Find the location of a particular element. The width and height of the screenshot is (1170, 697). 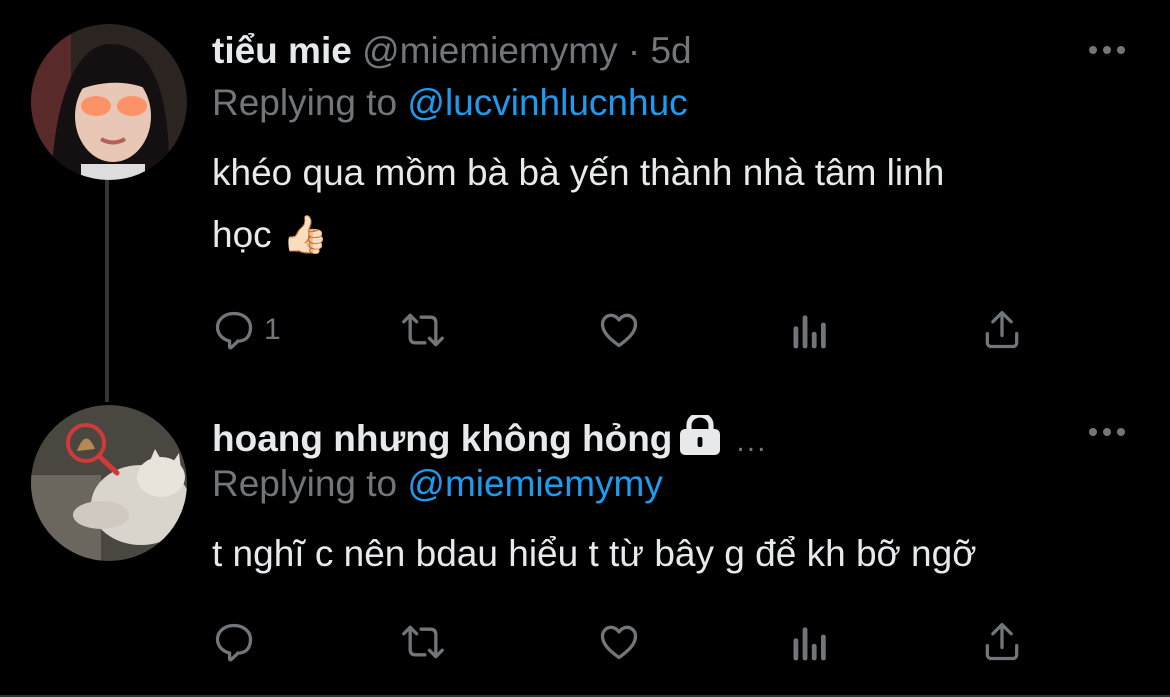

reply-button: 1 is located at coordinates (246, 330).